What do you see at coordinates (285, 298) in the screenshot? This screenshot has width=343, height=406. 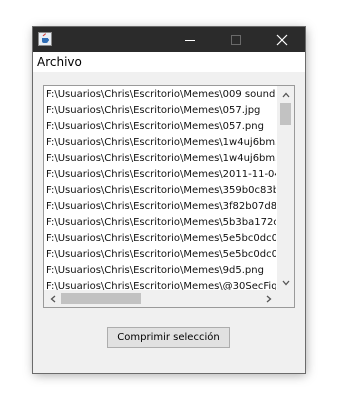 I see `scrollbar-corner` at bounding box center [285, 298].